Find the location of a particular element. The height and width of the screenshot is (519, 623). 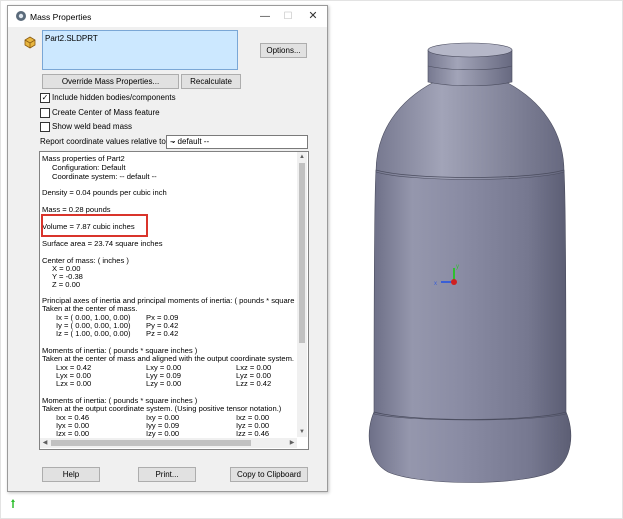

coordinate-system-line: Coordinate system: -- default -- is located at coordinates (104, 176).